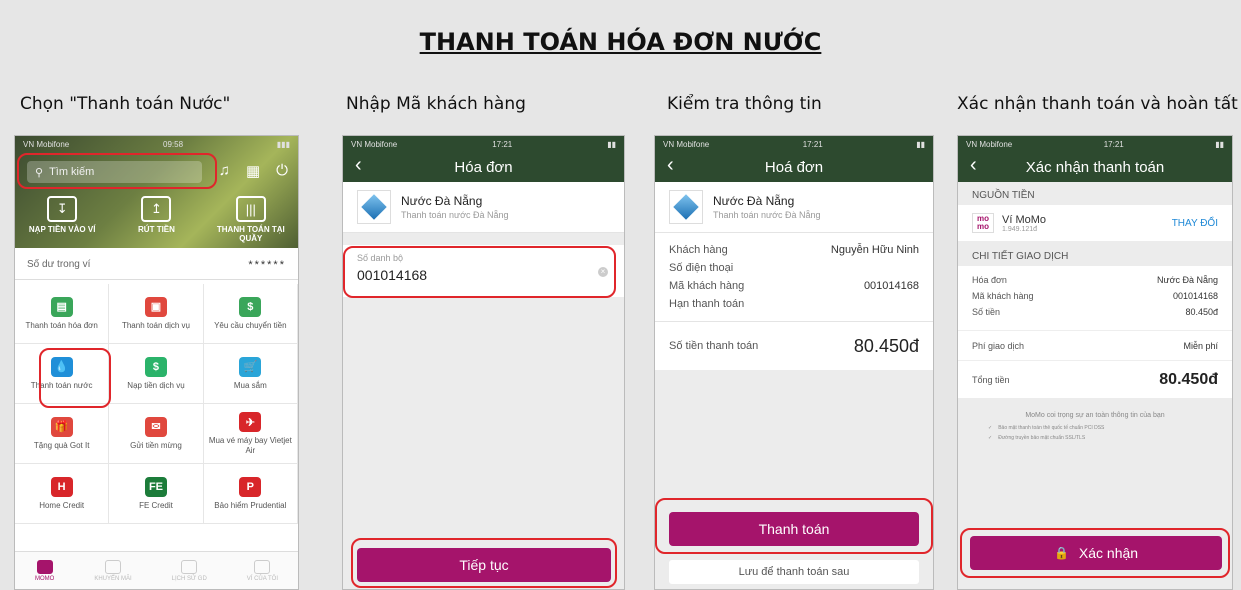  Describe the element at coordinates (61, 445) in the screenshot. I see `service-label: Tặng quà Got It` at that location.